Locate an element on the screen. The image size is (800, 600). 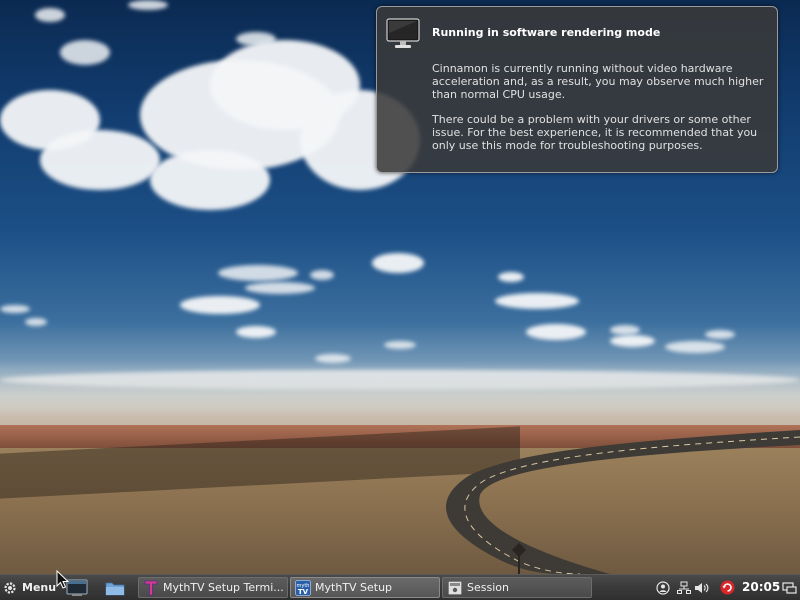
clock: 20:05 is located at coordinates (761, 587).